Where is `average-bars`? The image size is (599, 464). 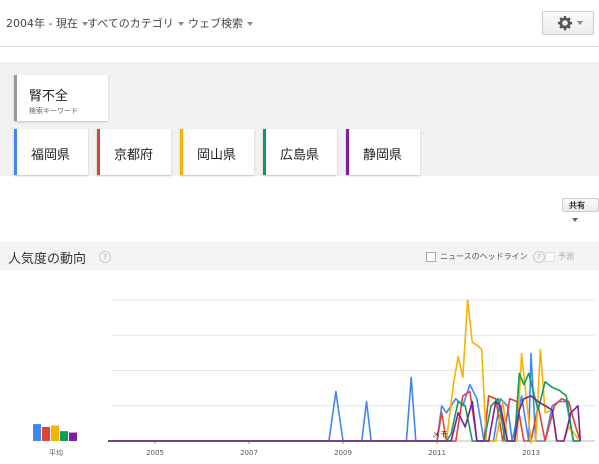 average-bars is located at coordinates (55, 432).